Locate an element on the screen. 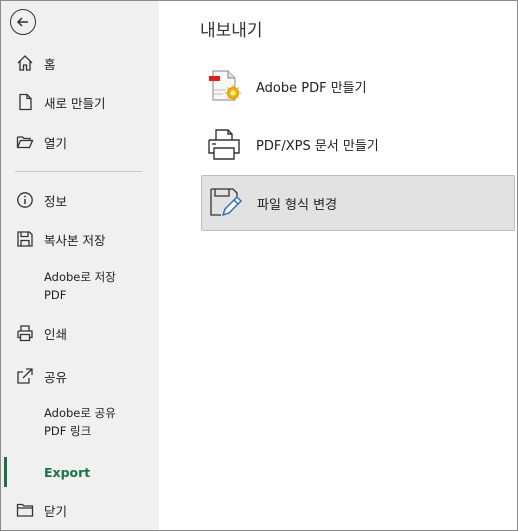  nav-open-label: 열기 is located at coordinates (56, 143).